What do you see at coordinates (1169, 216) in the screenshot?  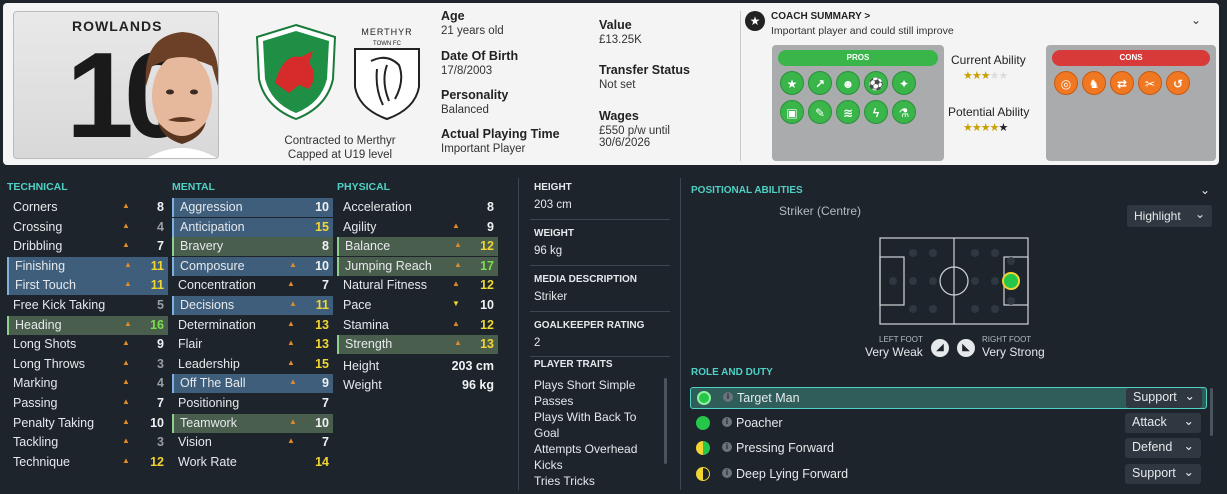 I see `highlight-dropdown: Highlight ⌄` at bounding box center [1169, 216].